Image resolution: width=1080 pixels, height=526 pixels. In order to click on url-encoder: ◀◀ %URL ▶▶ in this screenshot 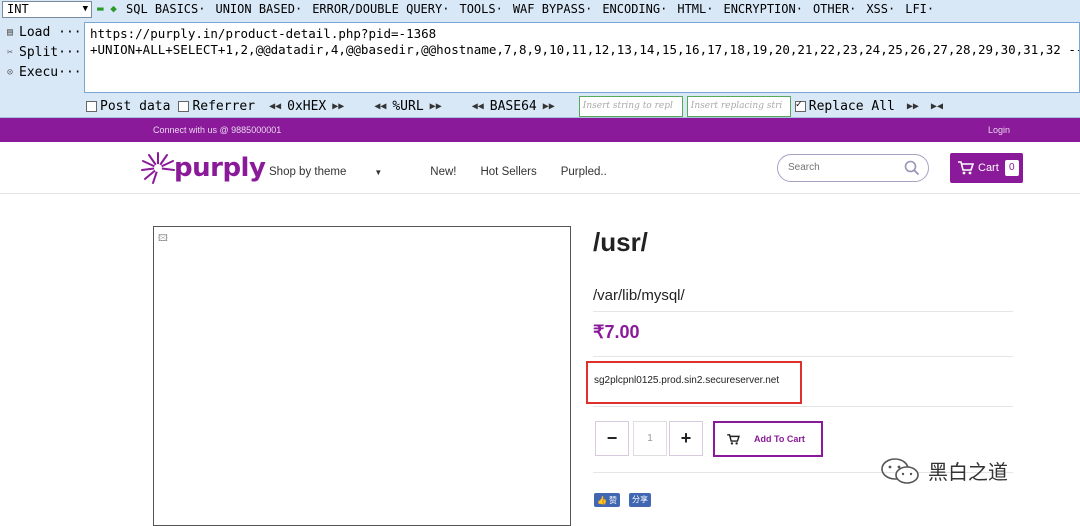, I will do `click(407, 106)`.